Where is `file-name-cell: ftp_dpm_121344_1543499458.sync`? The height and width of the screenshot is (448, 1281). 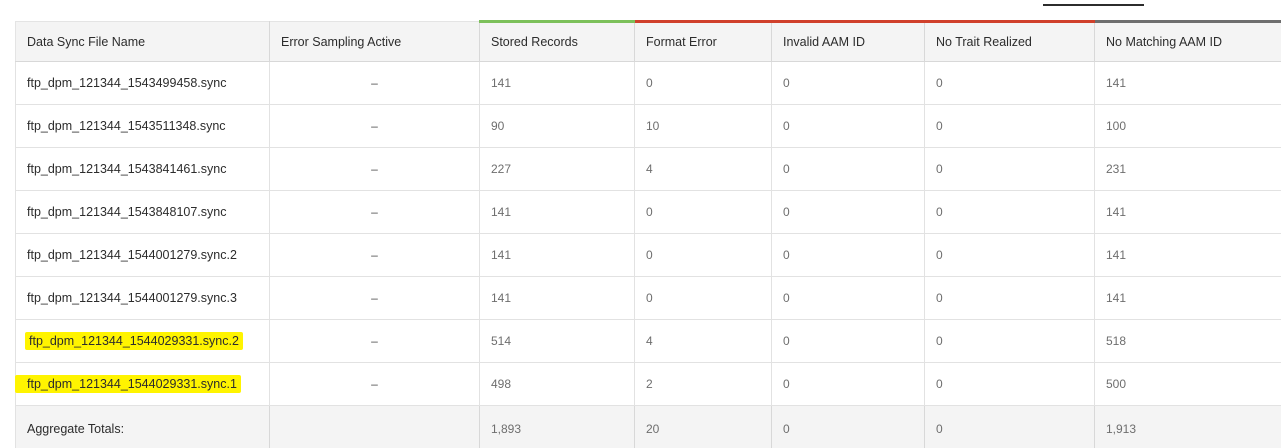 file-name-cell: ftp_dpm_121344_1543499458.sync is located at coordinates (142, 83).